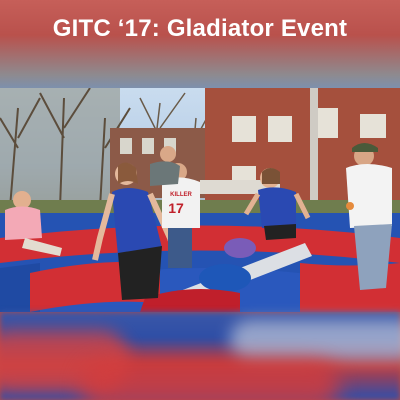  I want to click on jersey-name: KILLER, so click(181, 195).